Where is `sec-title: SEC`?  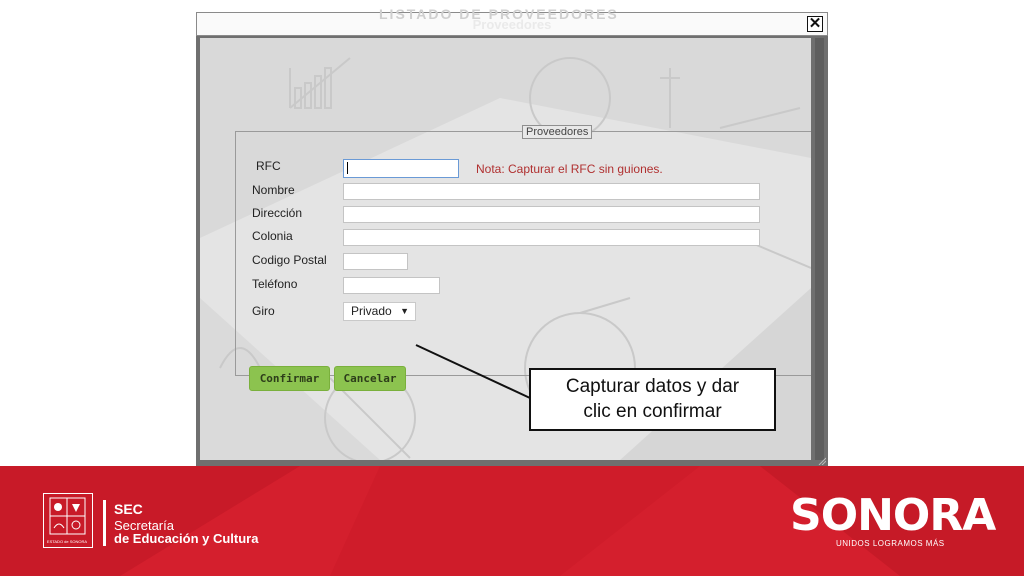 sec-title: SEC is located at coordinates (128, 509).